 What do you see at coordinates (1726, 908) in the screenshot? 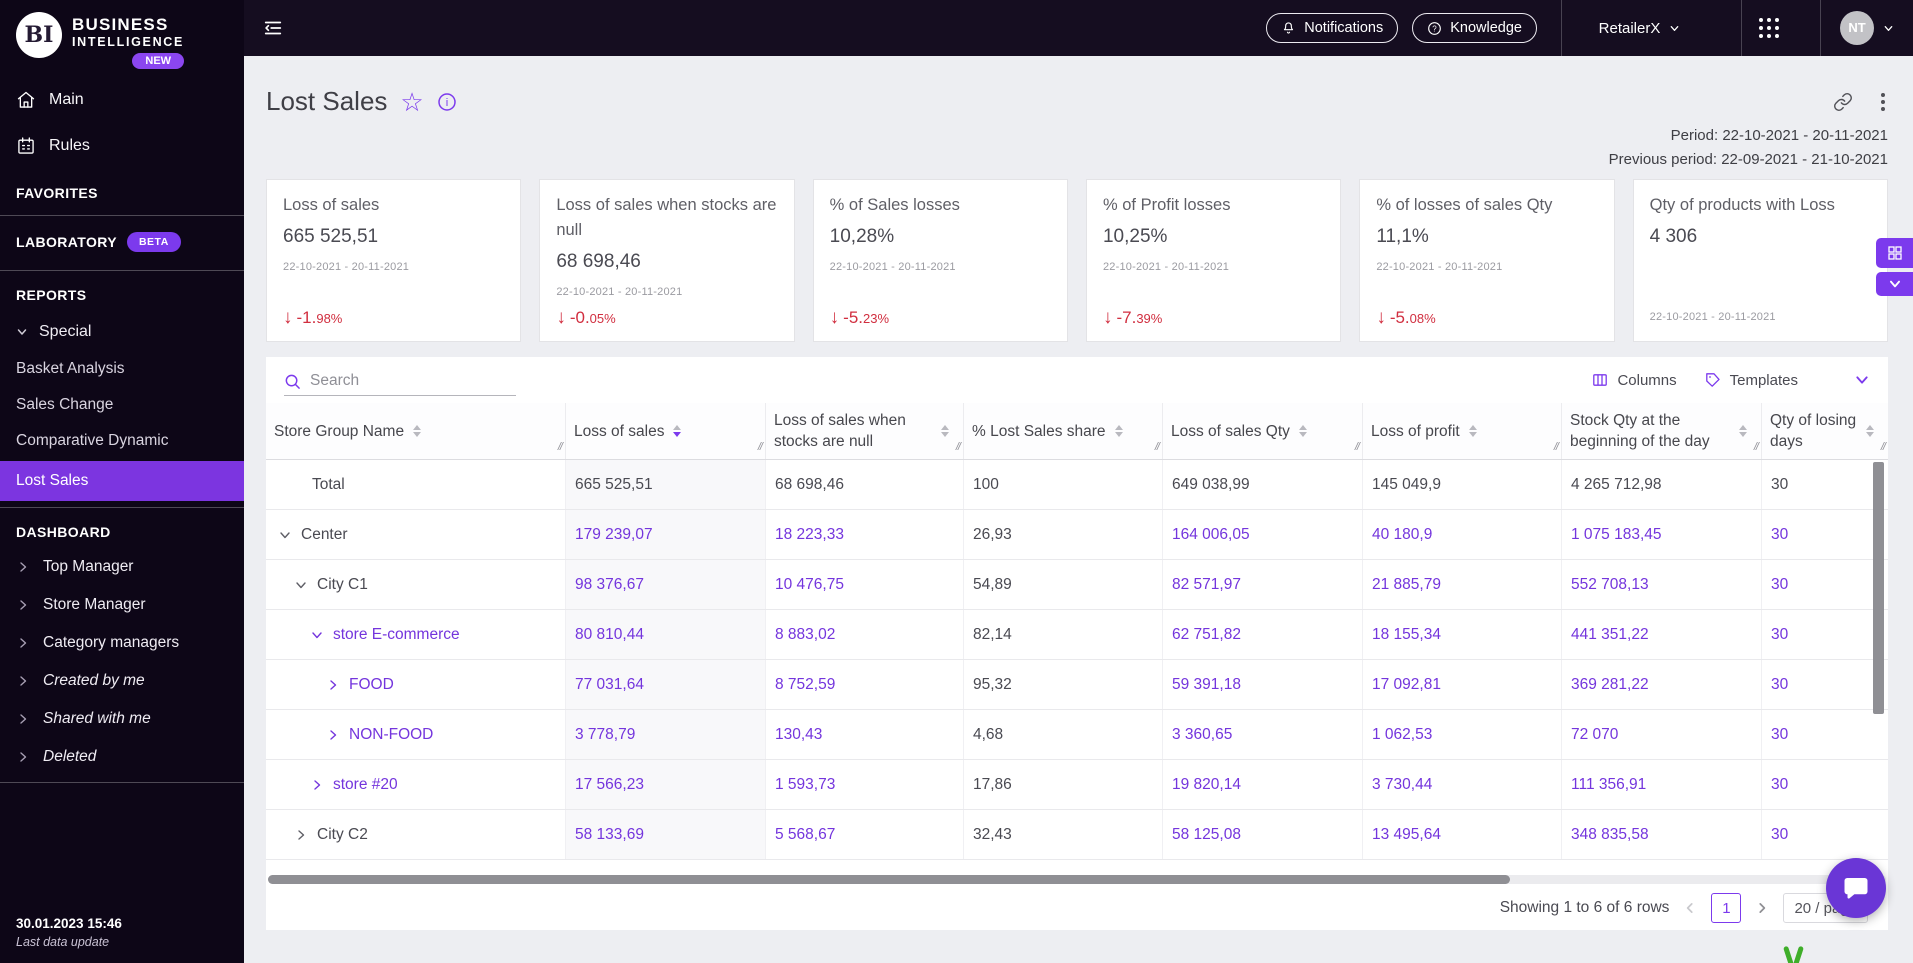
I see `page-number-button: 1` at bounding box center [1726, 908].